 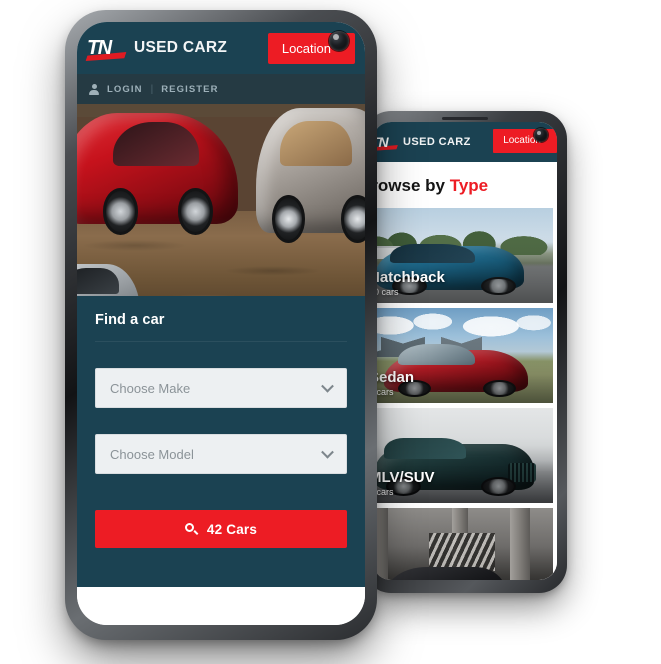 What do you see at coordinates (221, 388) in the screenshot?
I see `choose-make-select: Choose Make` at bounding box center [221, 388].